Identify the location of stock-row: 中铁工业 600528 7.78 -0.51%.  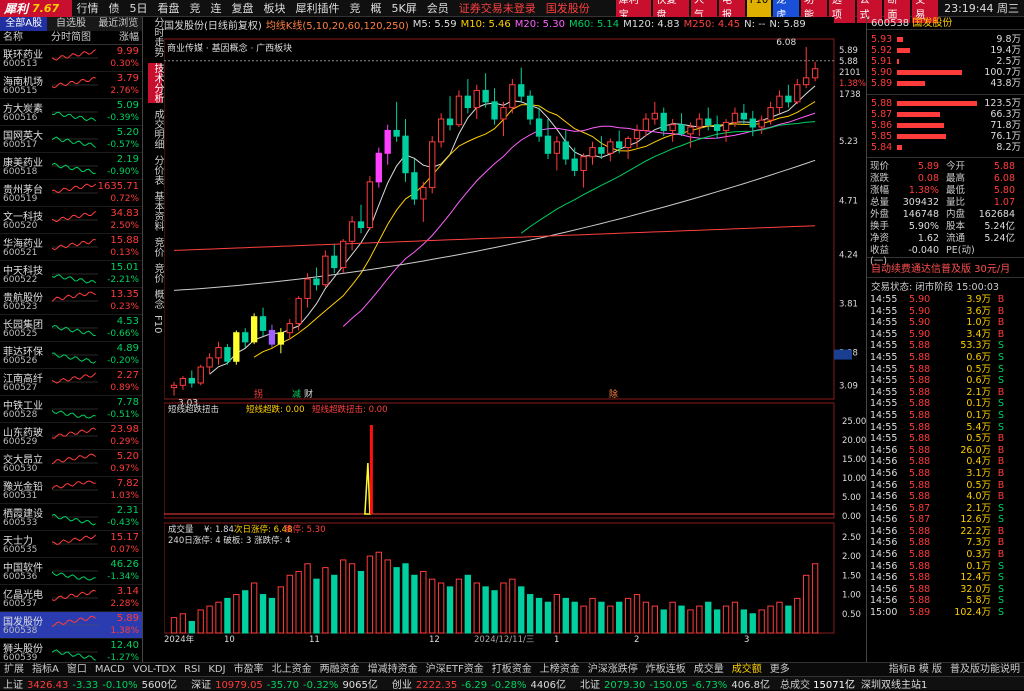
(71, 409).